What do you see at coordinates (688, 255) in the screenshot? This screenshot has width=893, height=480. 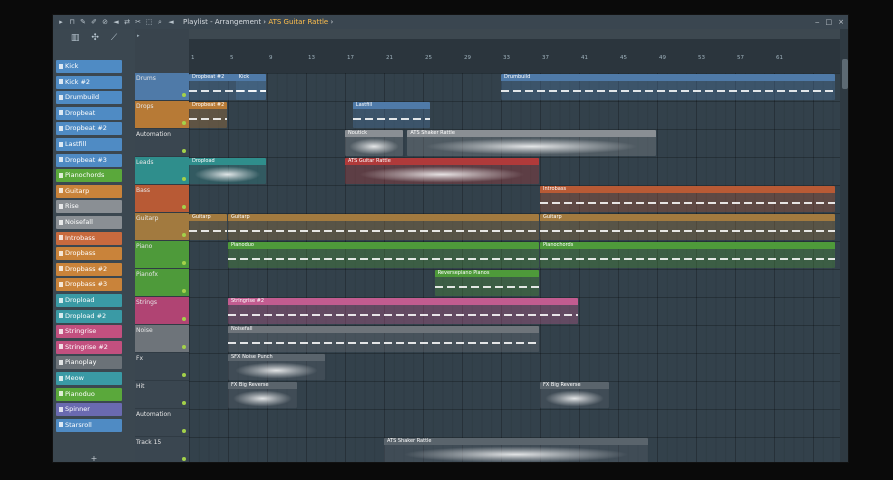 I see `playlist-clip: Pianochords` at bounding box center [688, 255].